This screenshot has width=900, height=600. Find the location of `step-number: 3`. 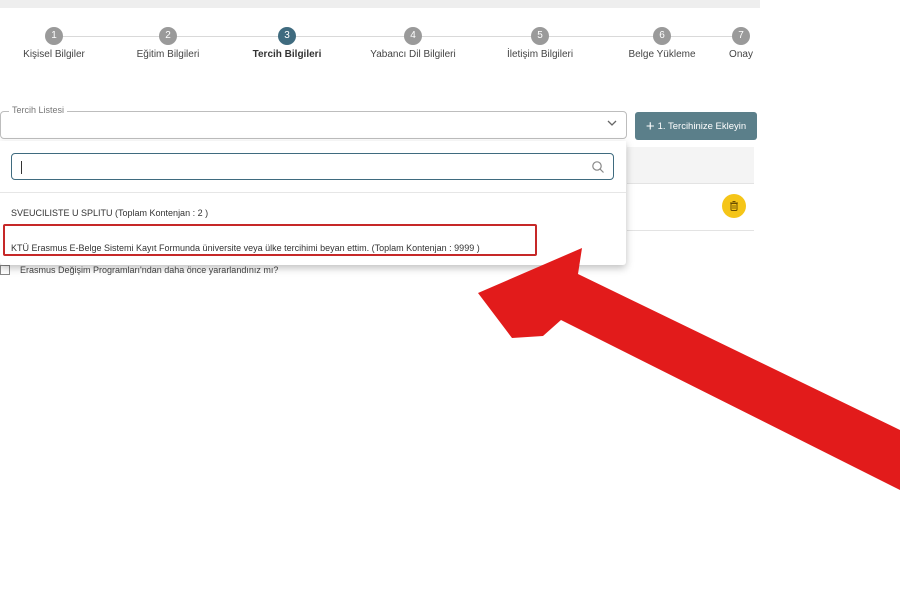

step-number: 3 is located at coordinates (287, 36).